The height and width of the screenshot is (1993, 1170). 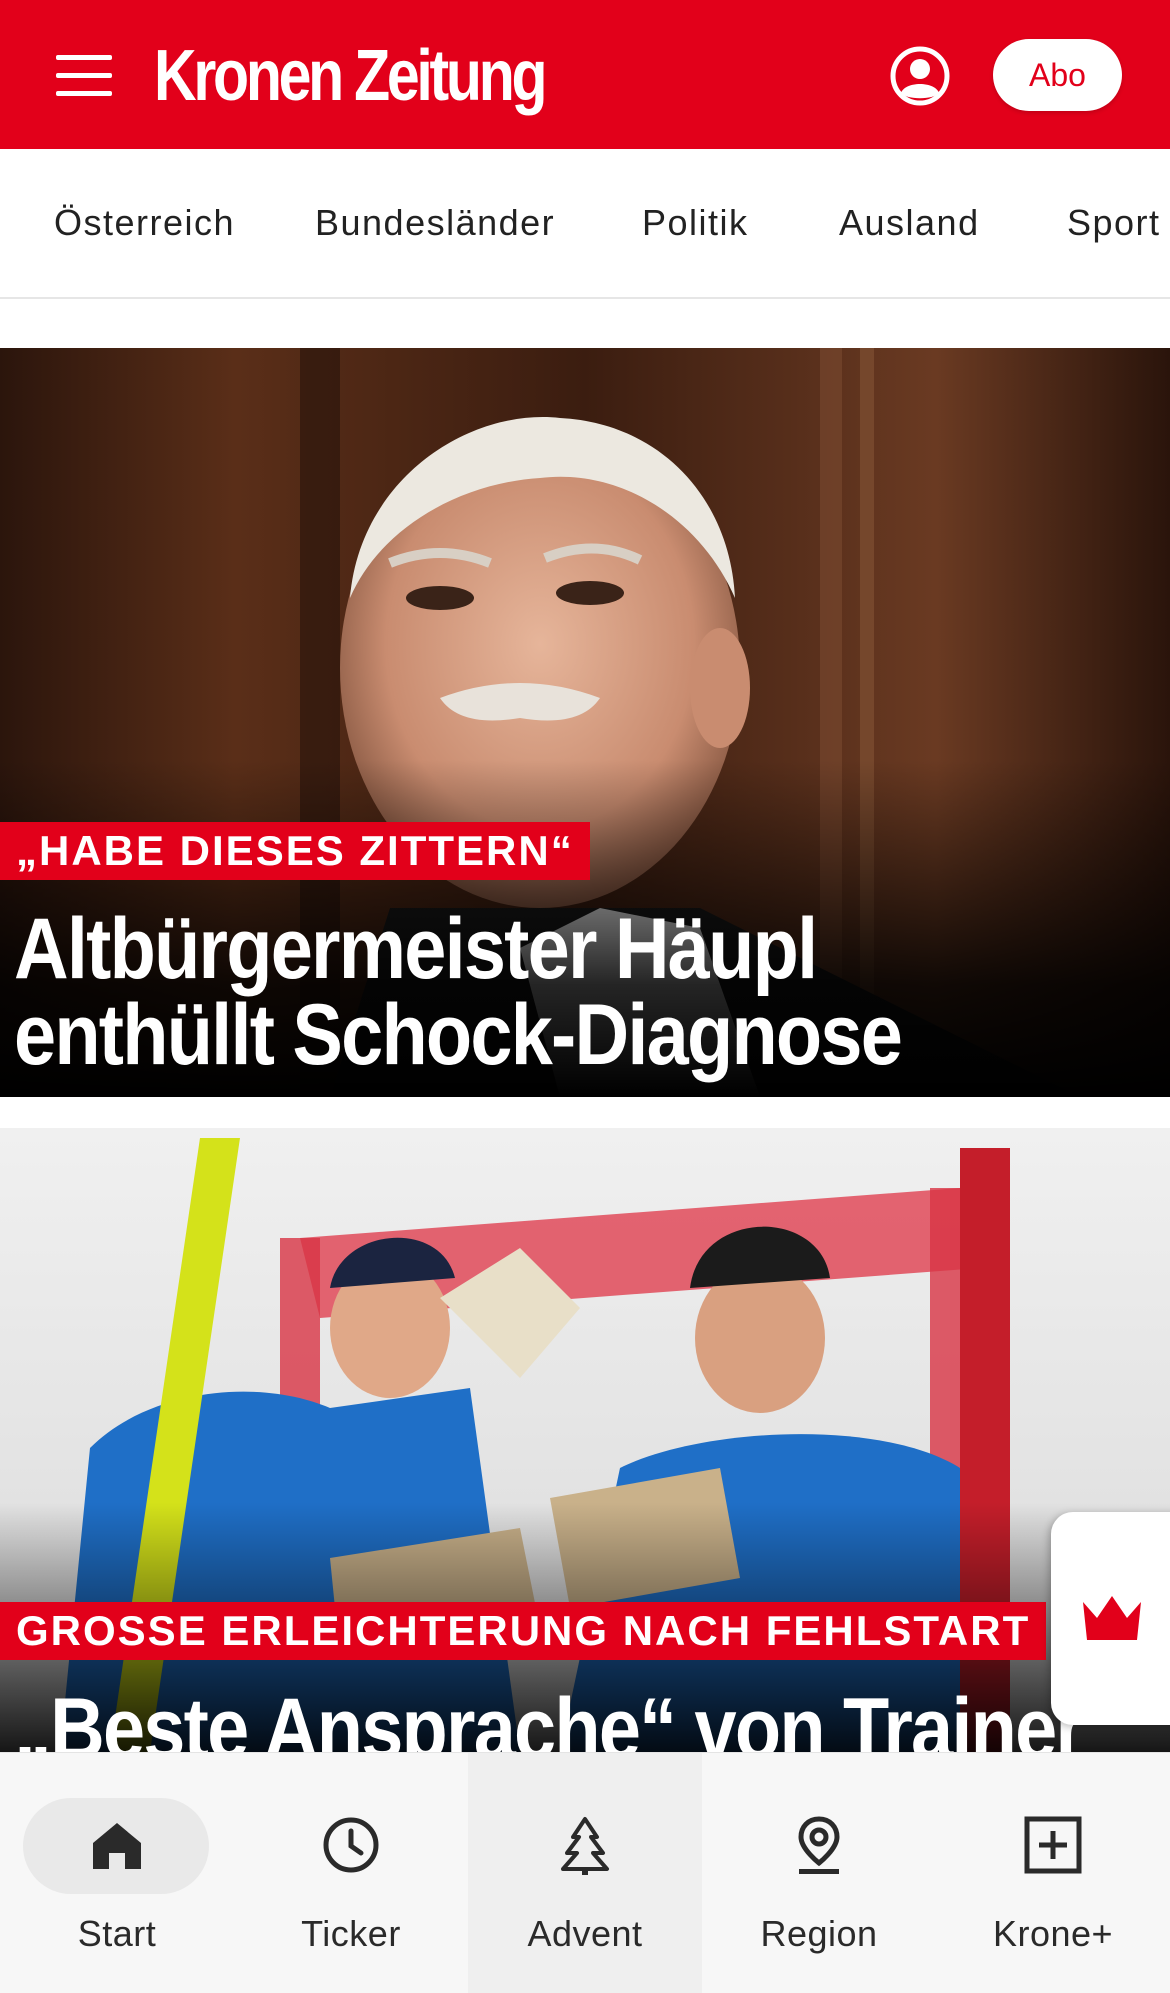 I want to click on location-pin-icon, so click(x=819, y=1845).